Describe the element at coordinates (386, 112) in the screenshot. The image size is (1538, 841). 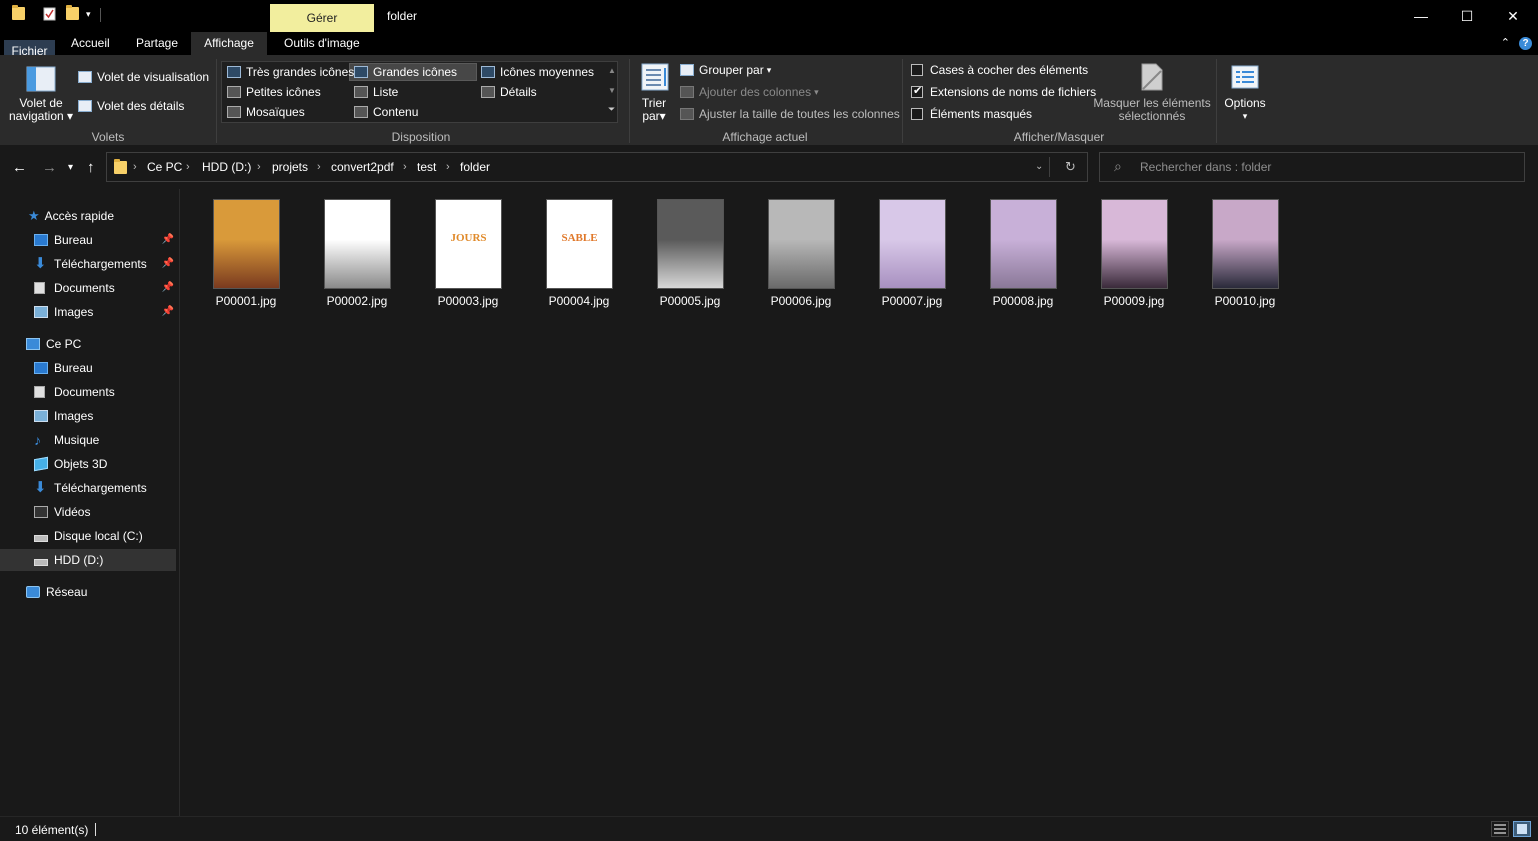
I see `layout-content: Contenu` at that location.